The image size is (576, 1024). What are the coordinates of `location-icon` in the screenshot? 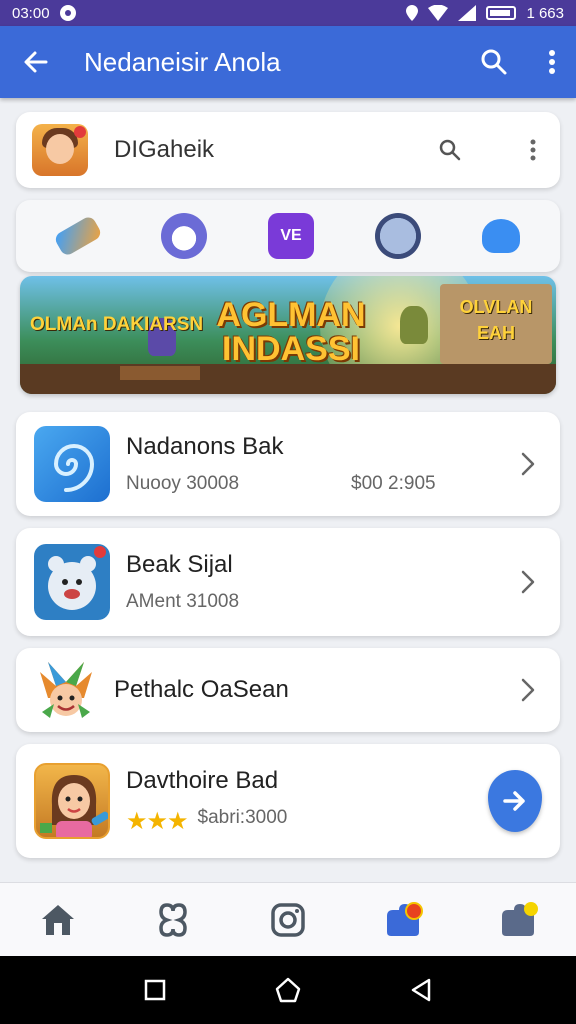 It's located at (412, 13).